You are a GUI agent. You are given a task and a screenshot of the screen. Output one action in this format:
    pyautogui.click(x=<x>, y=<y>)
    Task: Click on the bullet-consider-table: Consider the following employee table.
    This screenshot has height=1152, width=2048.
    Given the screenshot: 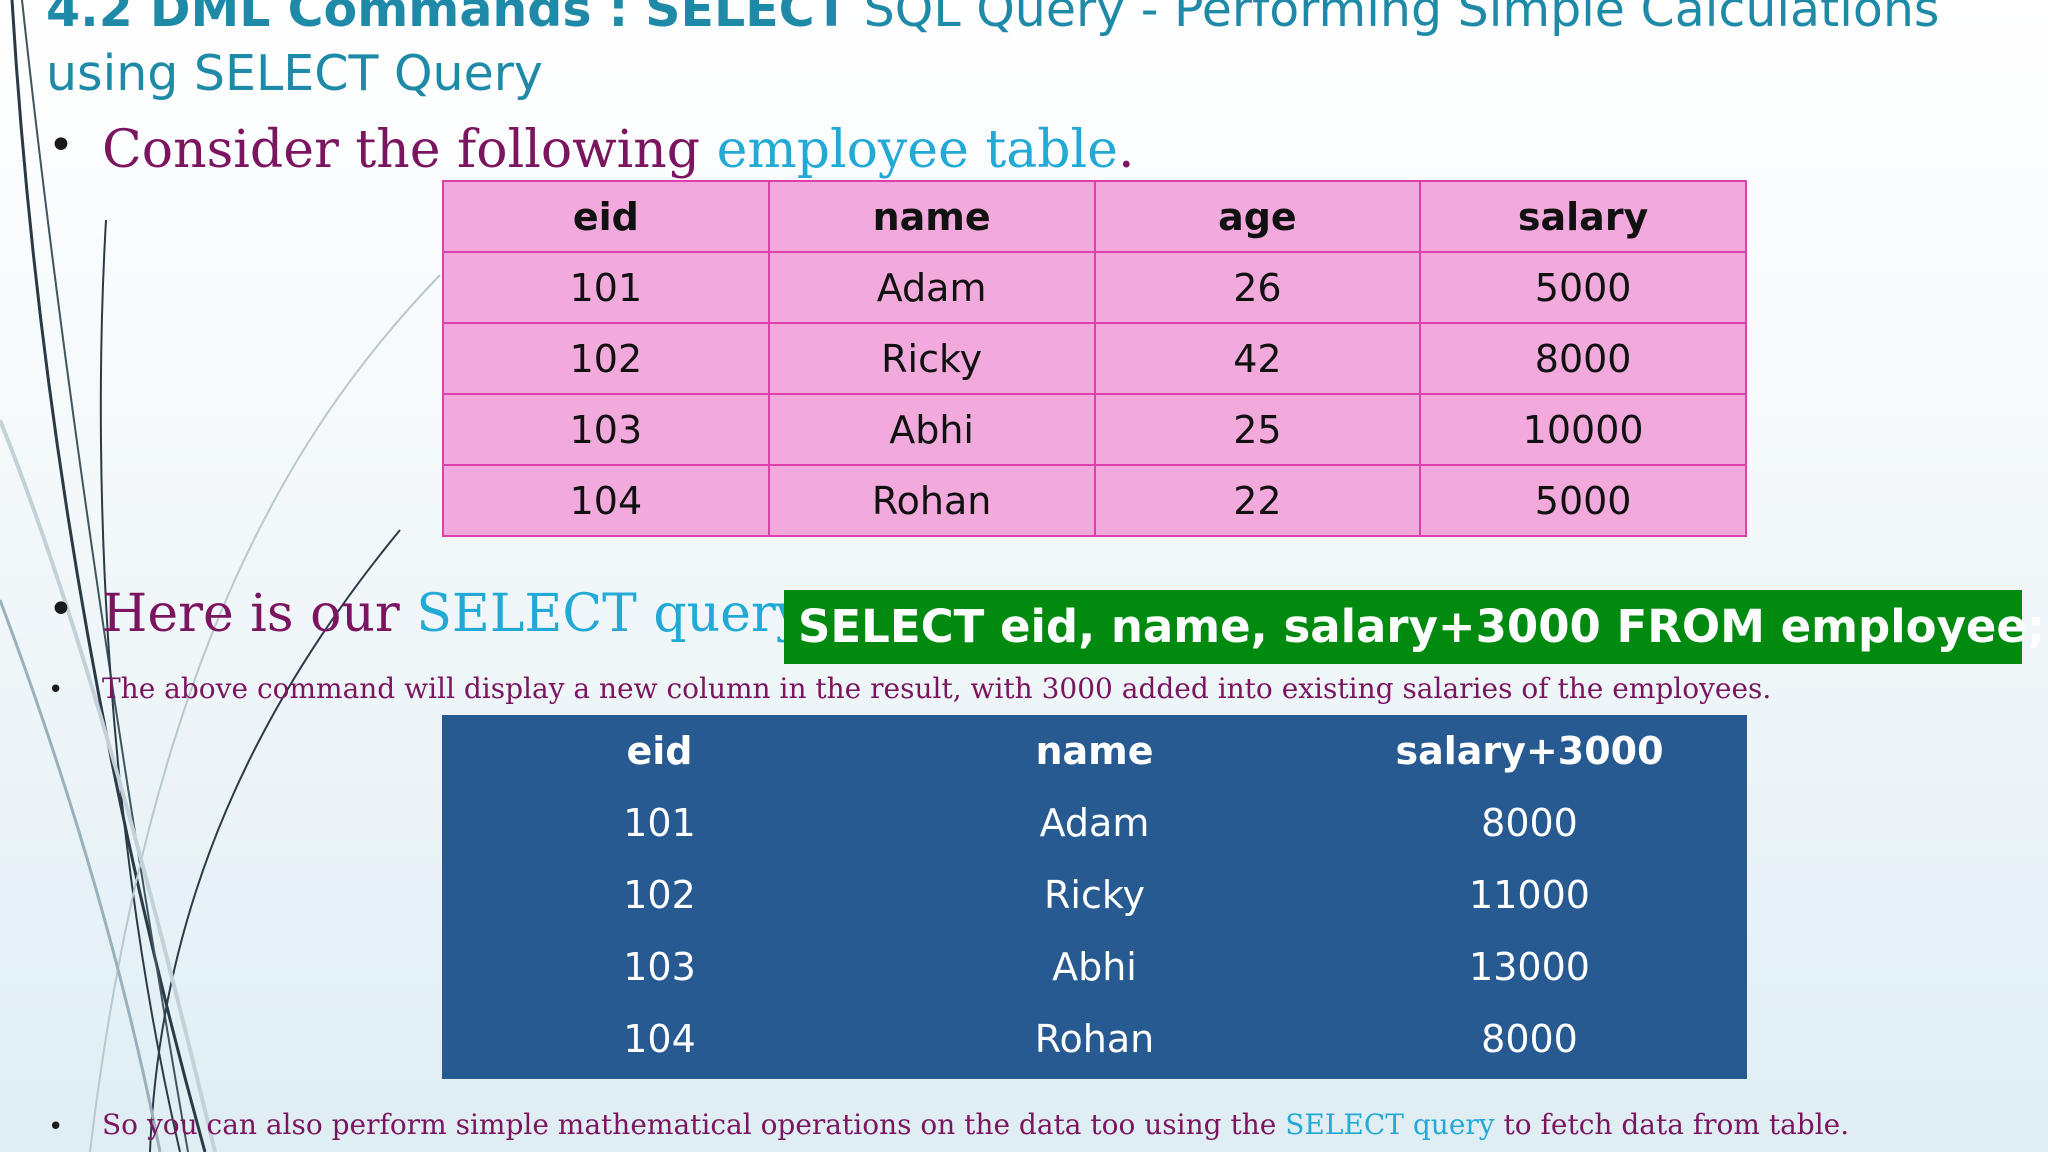 What is the action you would take?
    pyautogui.click(x=618, y=150)
    